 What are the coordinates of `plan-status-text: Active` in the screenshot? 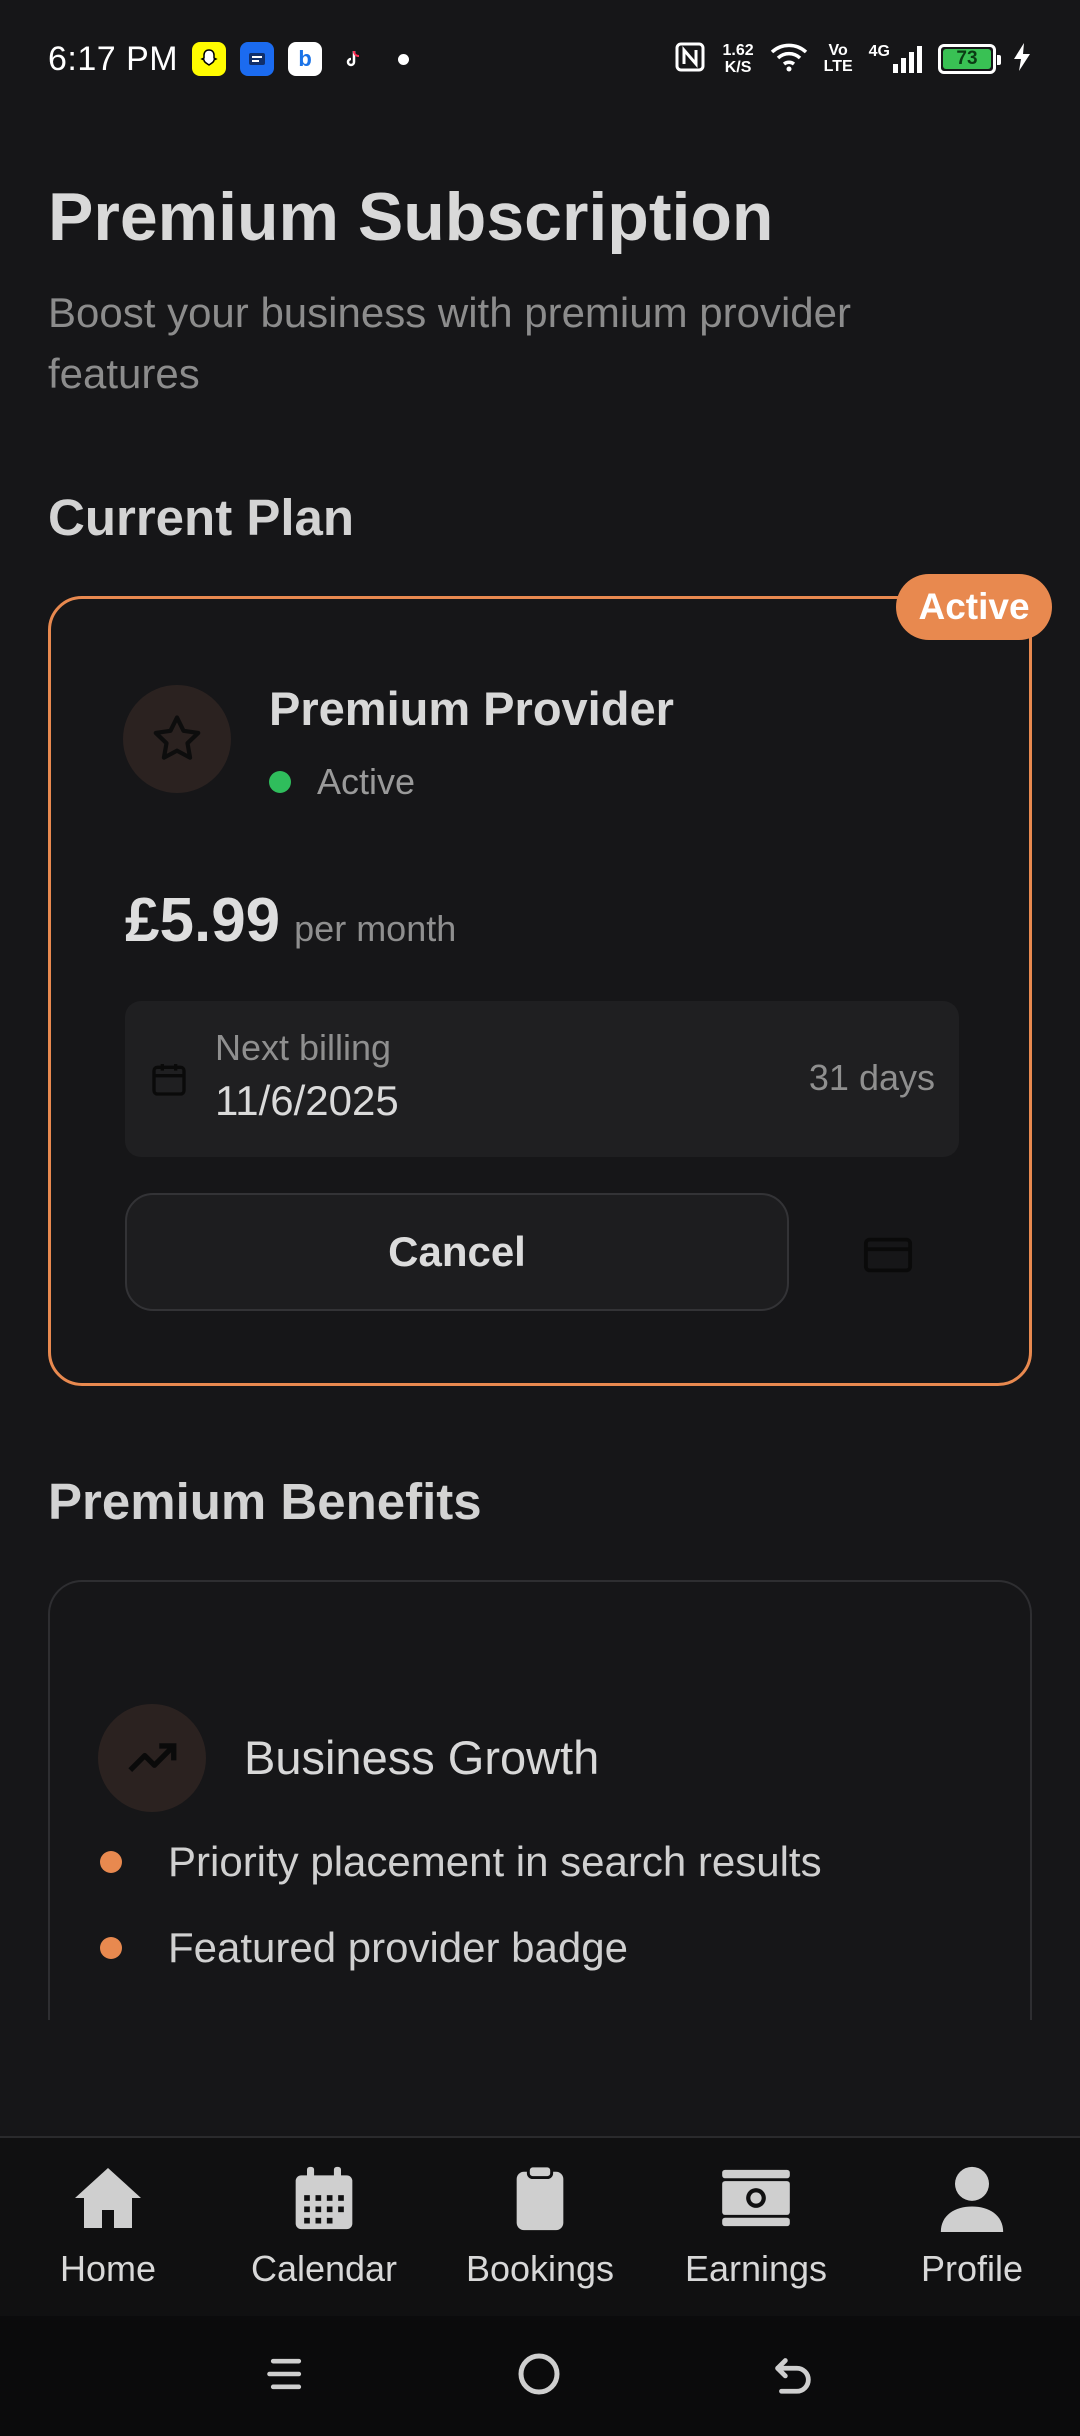 It's located at (366, 781).